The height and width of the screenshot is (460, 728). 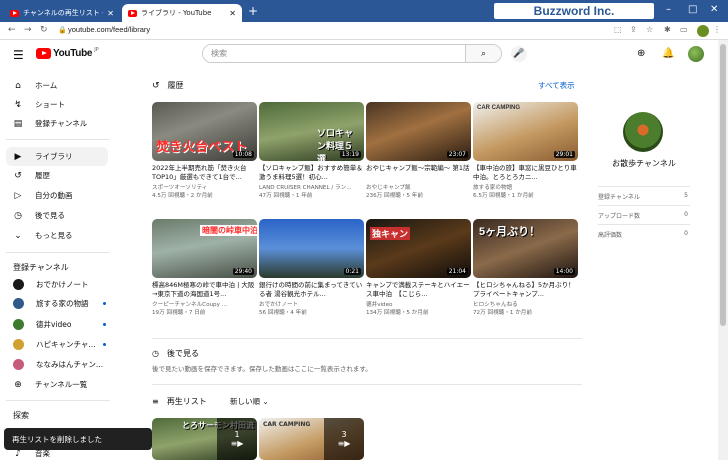 What do you see at coordinates (57, 235) in the screenshot?
I see `sidebar-item-show-more: ⌄ もっと見る` at bounding box center [57, 235].